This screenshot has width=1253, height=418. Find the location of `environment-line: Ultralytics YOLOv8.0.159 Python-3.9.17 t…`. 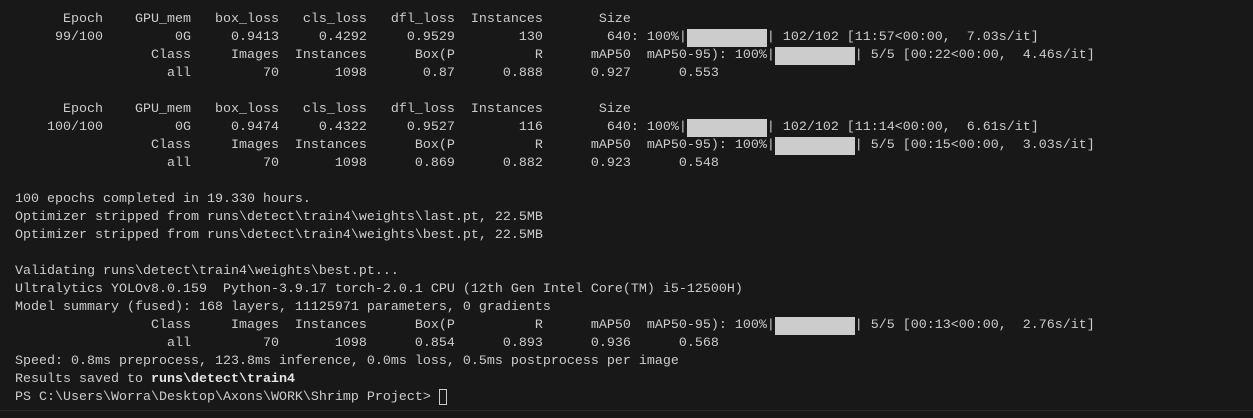

environment-line: Ultralytics YOLOv8.0.159 Python-3.9.17 t… is located at coordinates (379, 289).